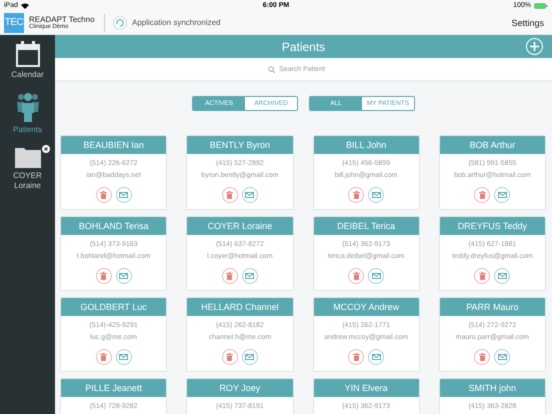 The image size is (552, 414). I want to click on patient-name: PARR Mauro, so click(492, 307).